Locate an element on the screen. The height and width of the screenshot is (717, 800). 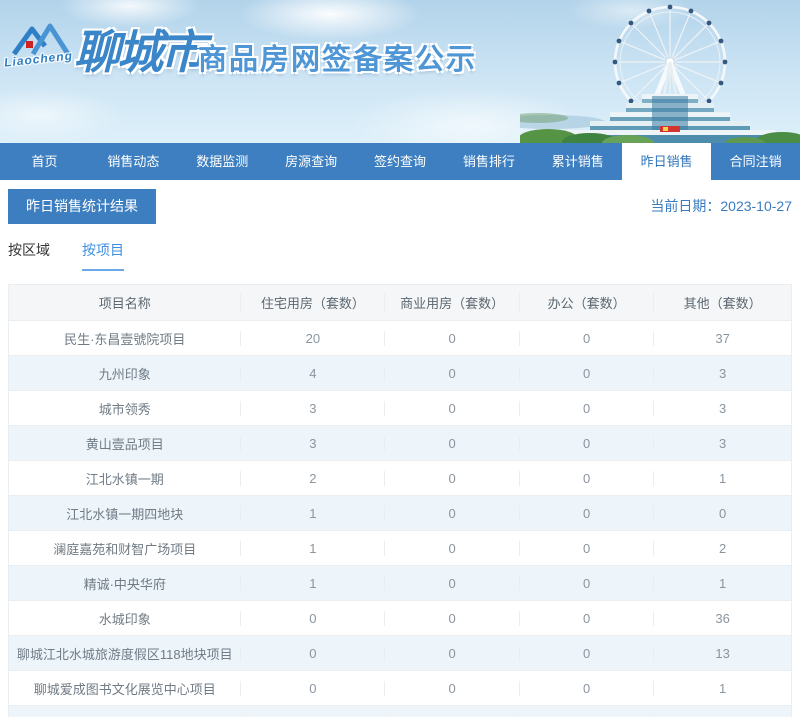
value-cell: 20 is located at coordinates (312, 338).